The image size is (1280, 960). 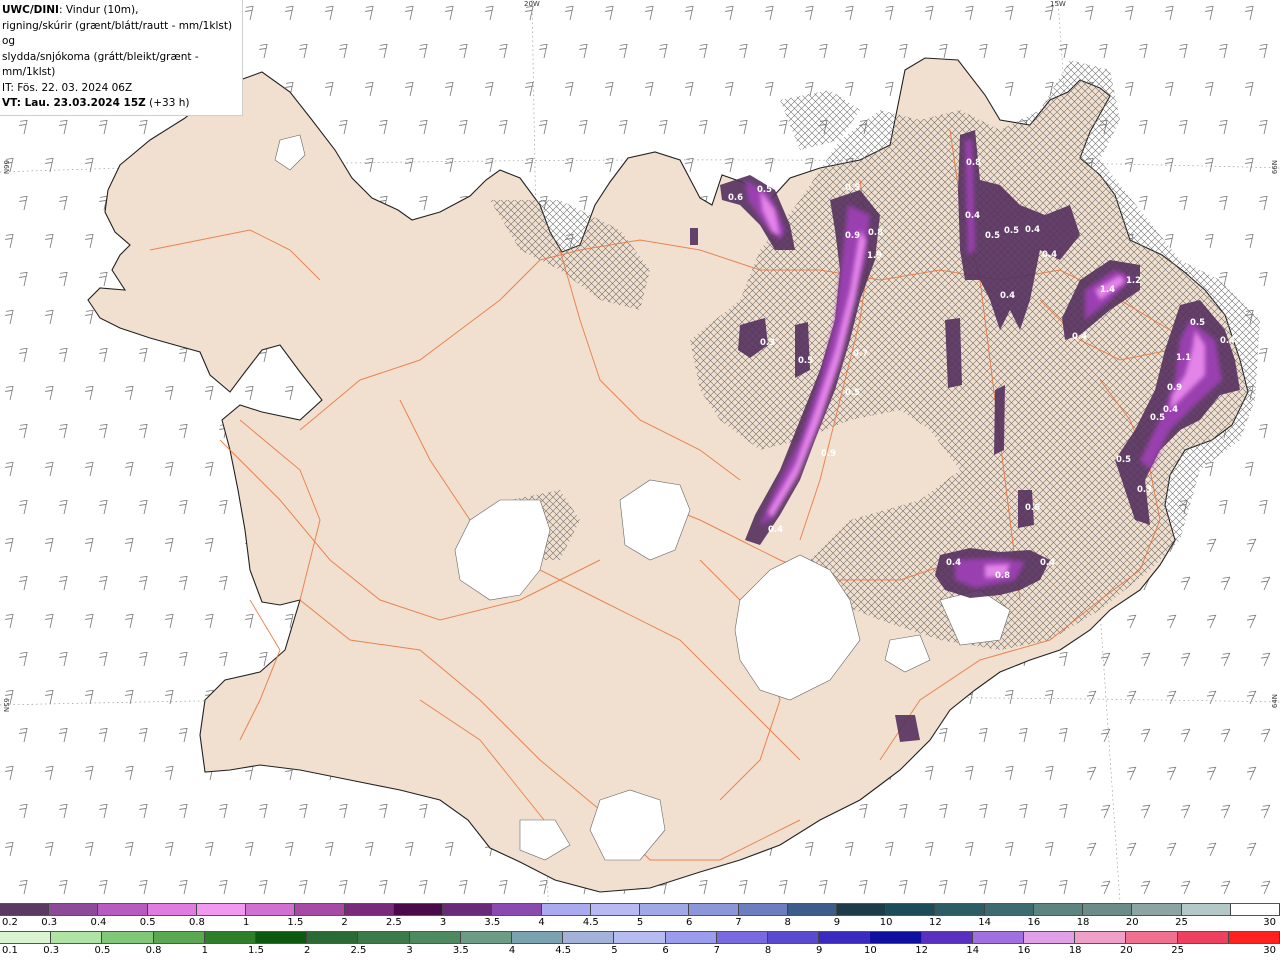 What do you see at coordinates (1144, 490) in the screenshot?
I see `precip-value-label: 0.3` at bounding box center [1144, 490].